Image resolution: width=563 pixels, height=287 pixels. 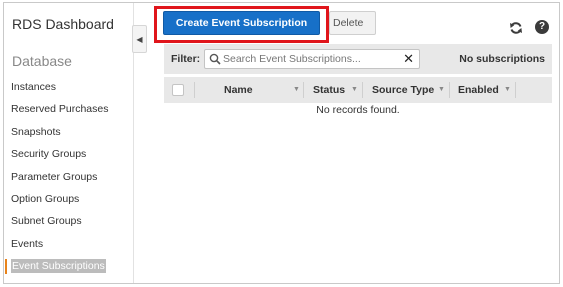 I want to click on clear-icon: ✕, so click(x=408, y=59).